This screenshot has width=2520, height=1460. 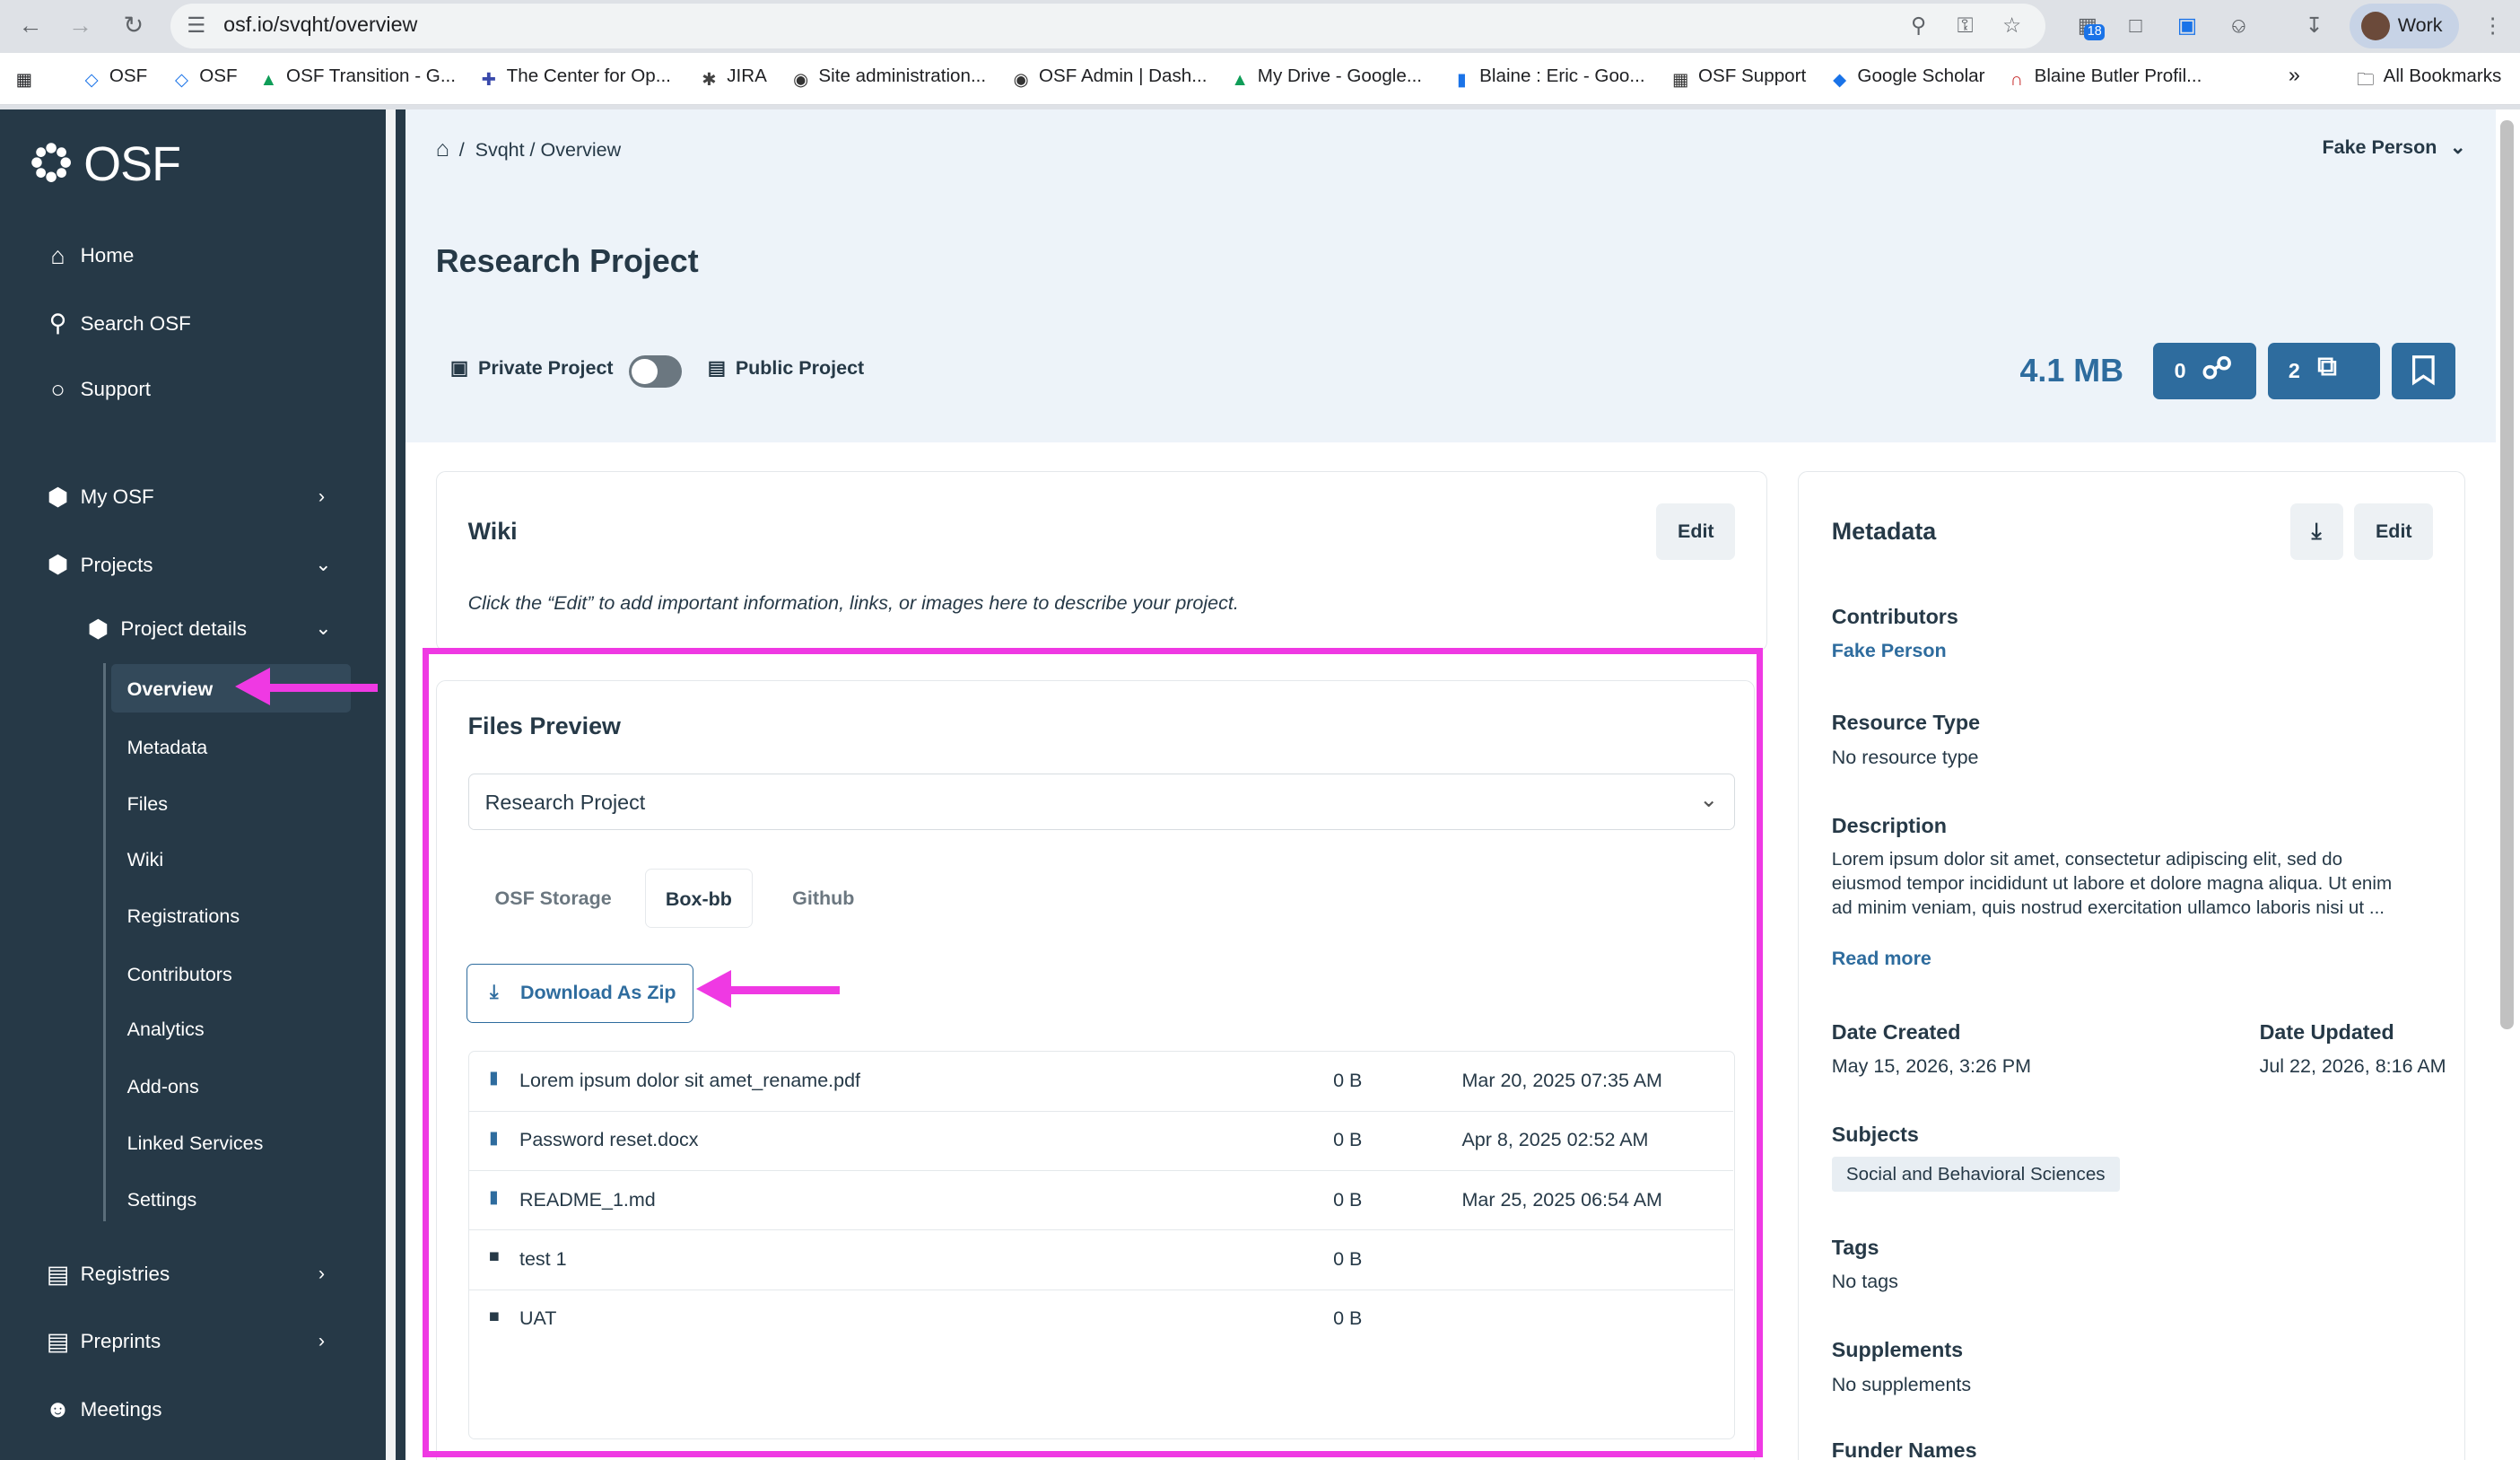 I want to click on list-icon: ▤, so click(x=58, y=1274).